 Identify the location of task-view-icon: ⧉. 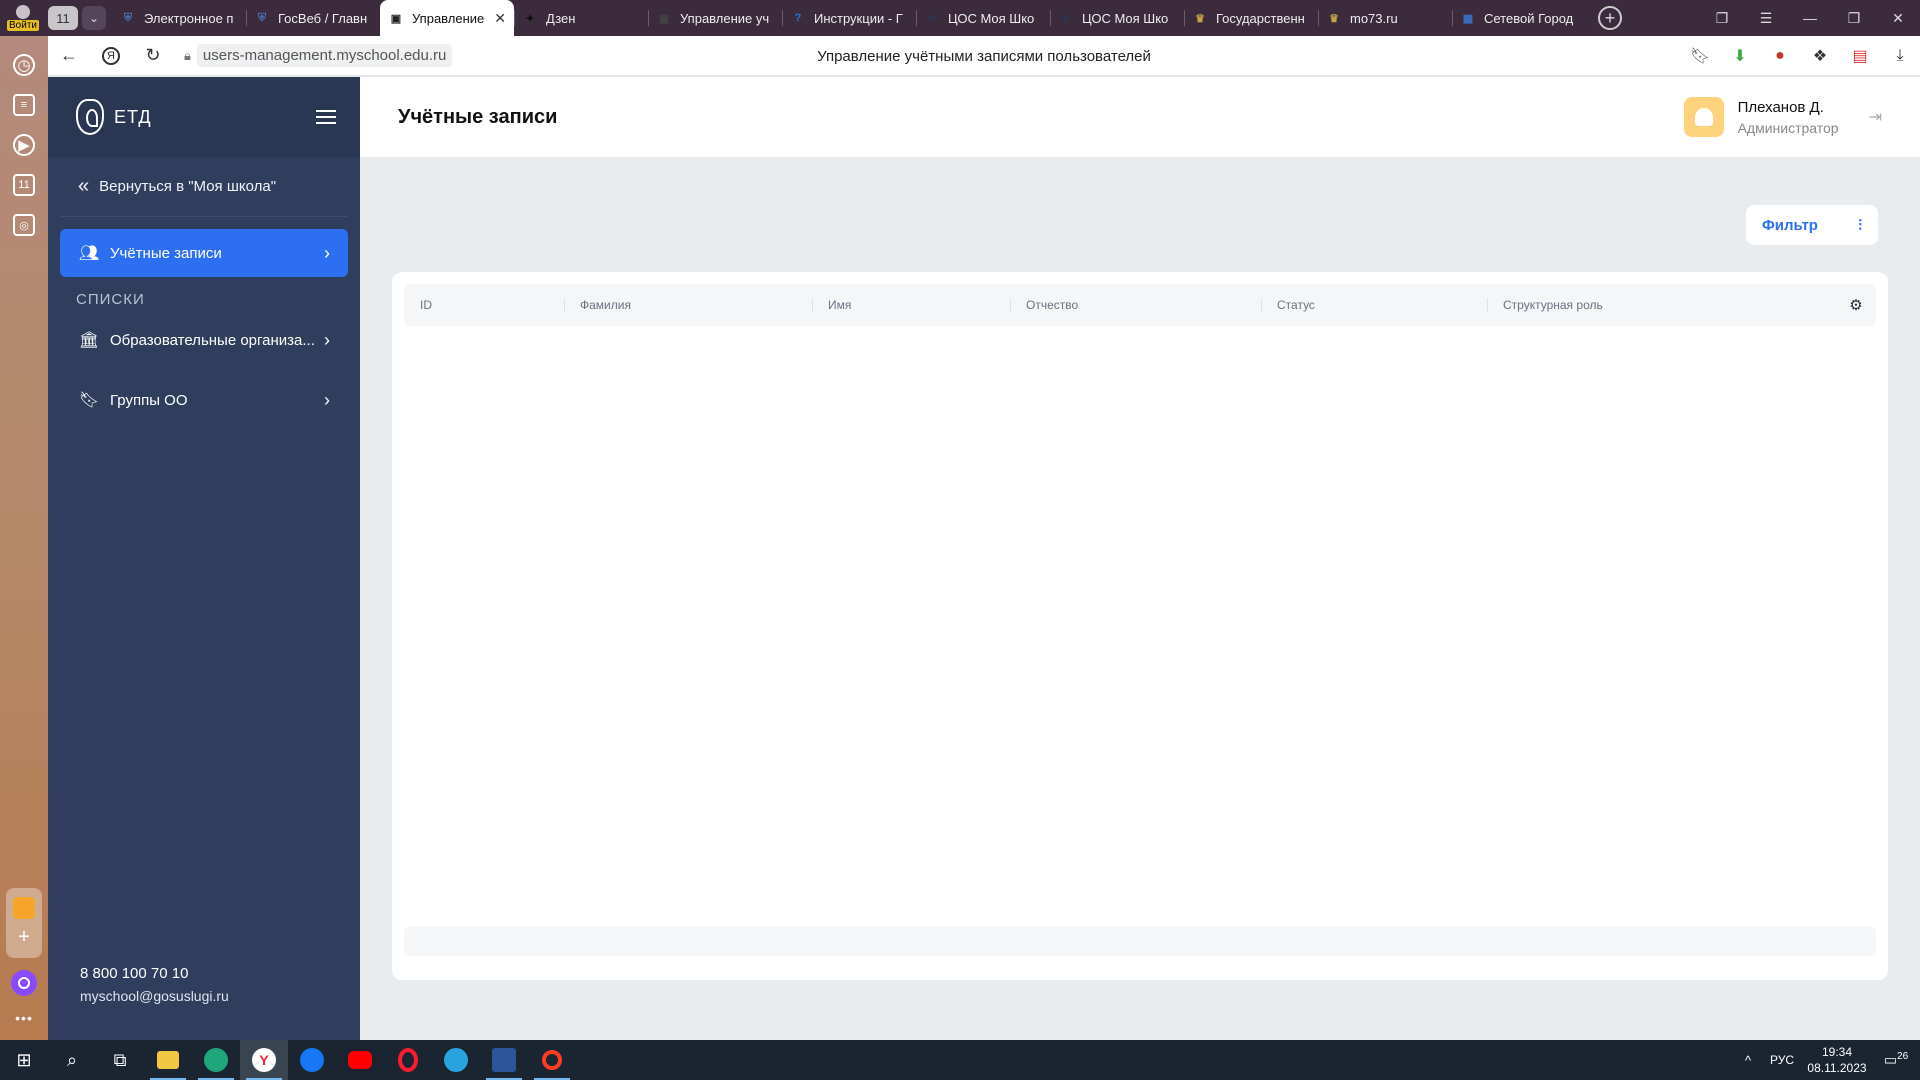
(120, 1060).